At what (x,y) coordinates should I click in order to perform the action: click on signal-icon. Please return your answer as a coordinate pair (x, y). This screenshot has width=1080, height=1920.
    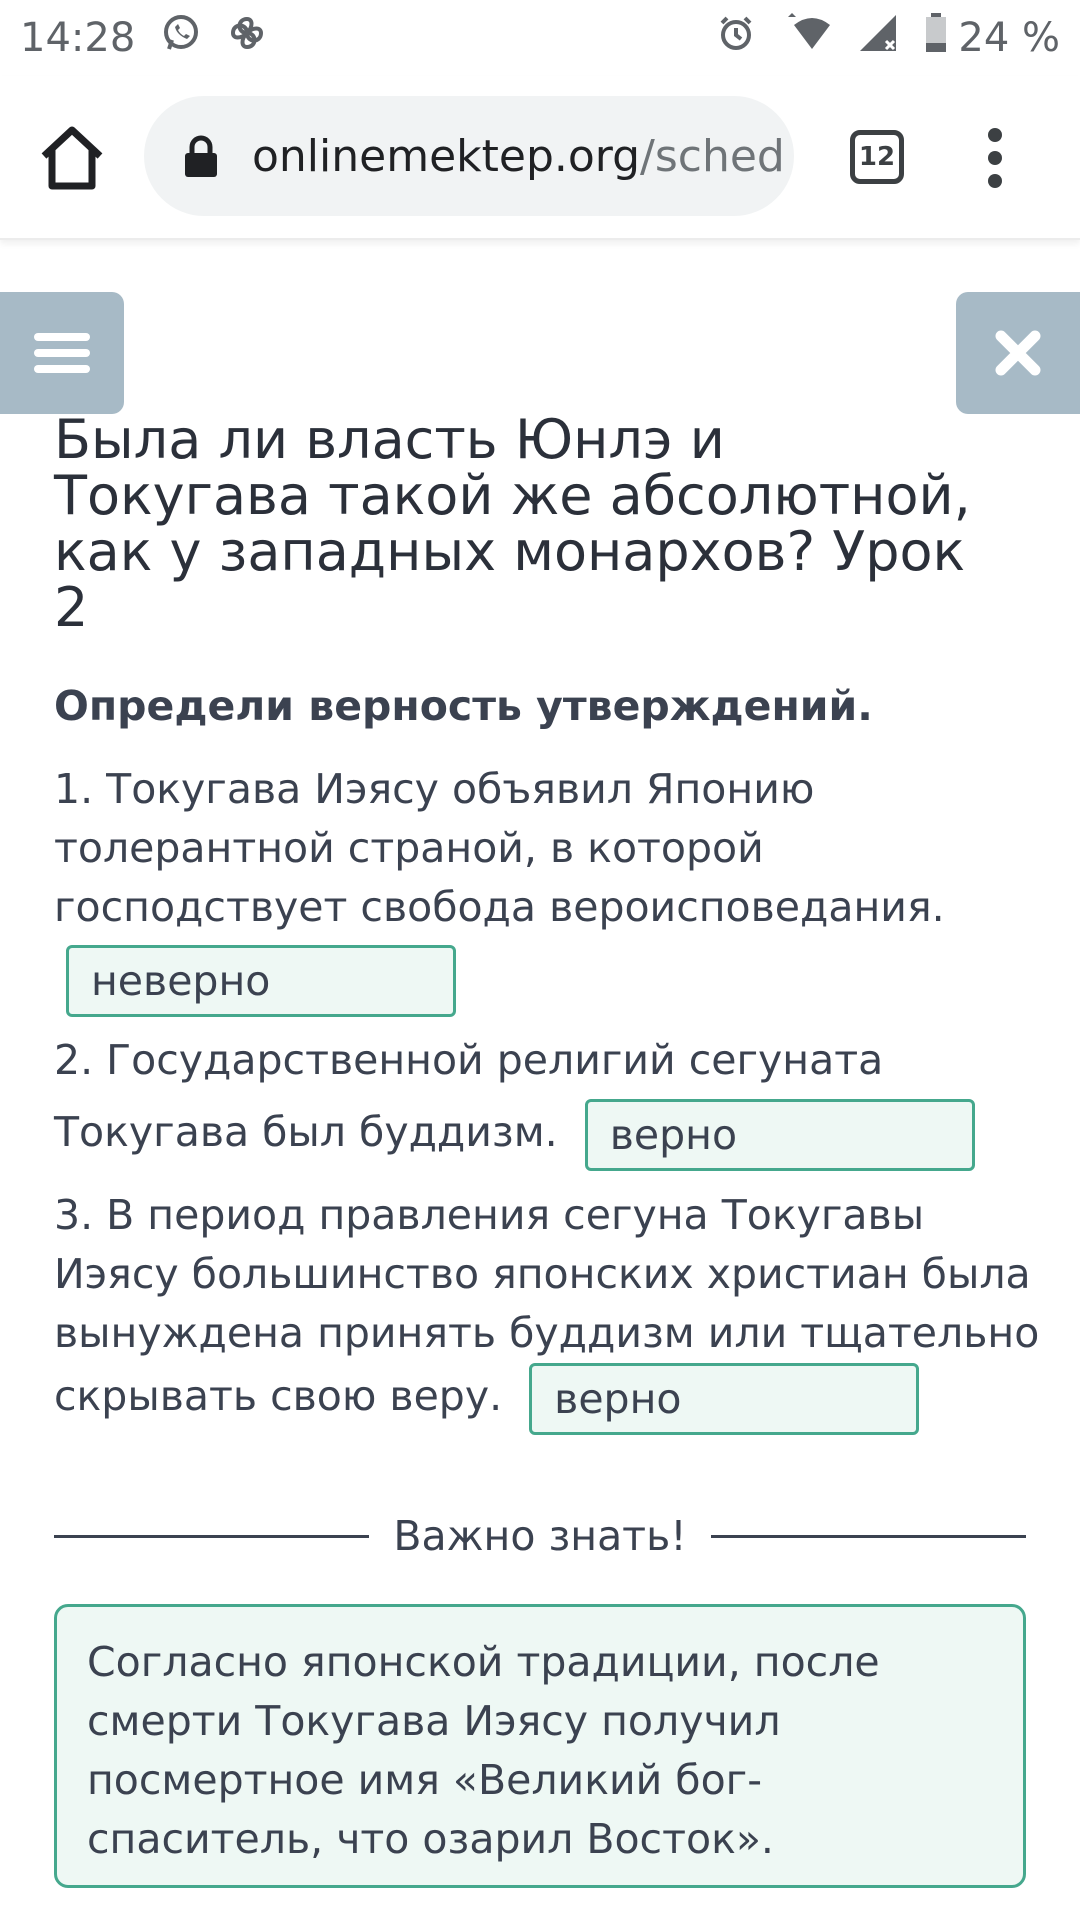
    Looking at the image, I should click on (878, 38).